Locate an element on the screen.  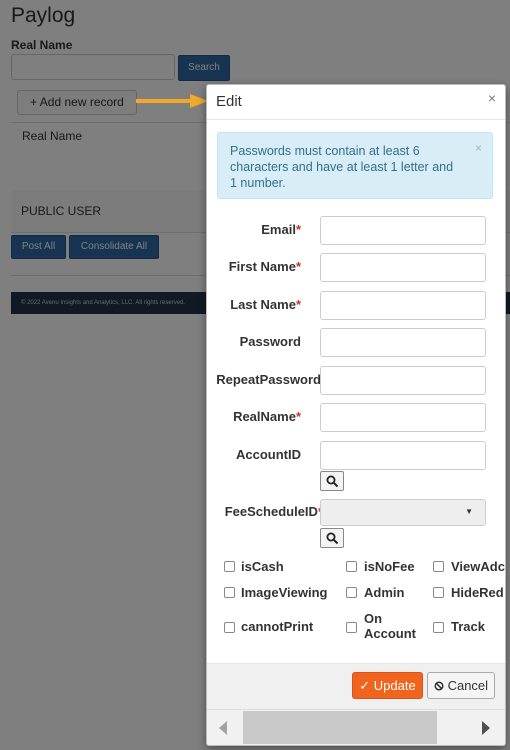
fee-schedule-id-select: ▼ is located at coordinates (403, 512).